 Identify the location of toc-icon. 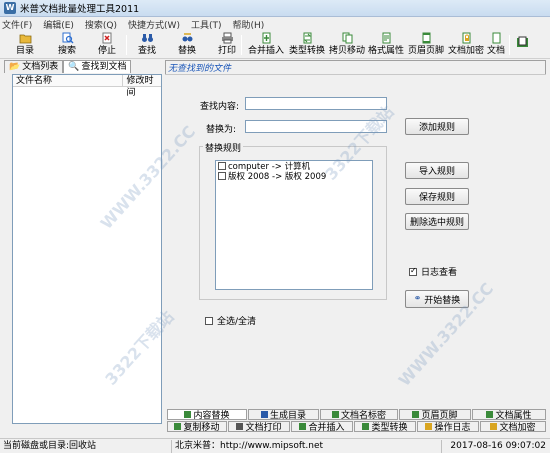
(264, 414).